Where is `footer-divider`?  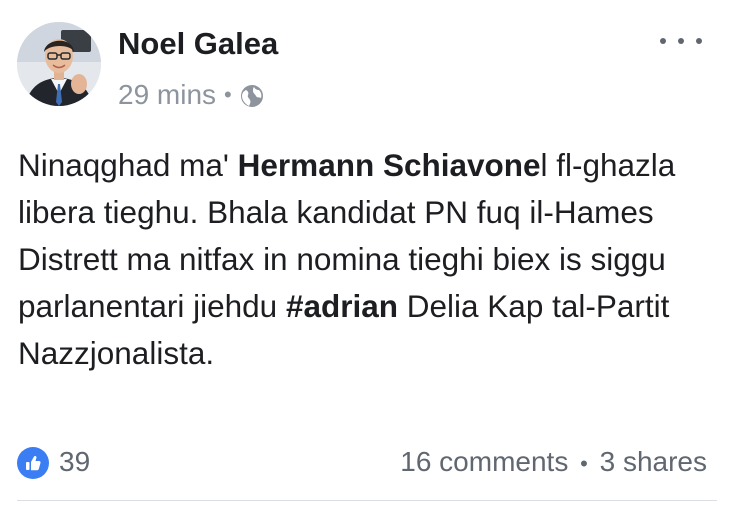
footer-divider is located at coordinates (367, 500).